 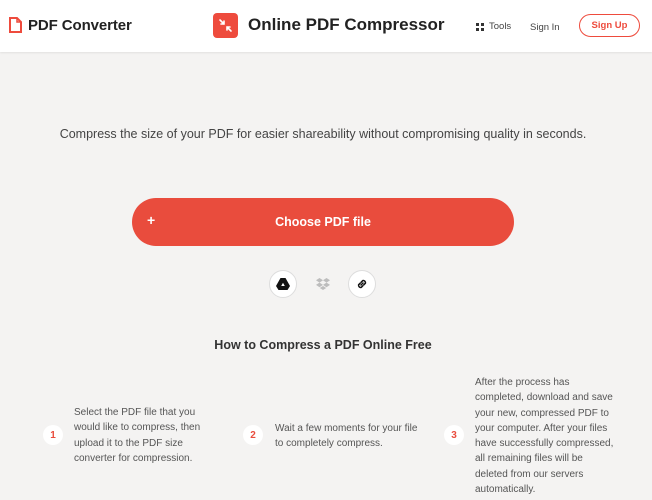 I want to click on google-drive-button, so click(x=283, y=284).